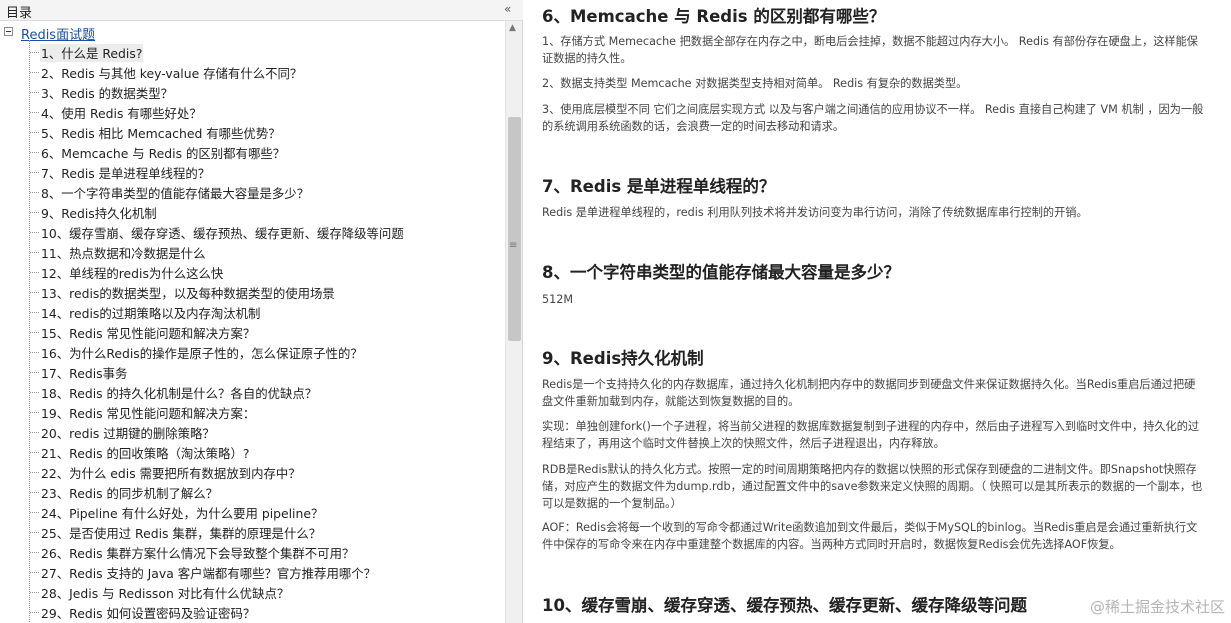  I want to click on toc-item-label: 9、Redis持久化机制, so click(99, 213).